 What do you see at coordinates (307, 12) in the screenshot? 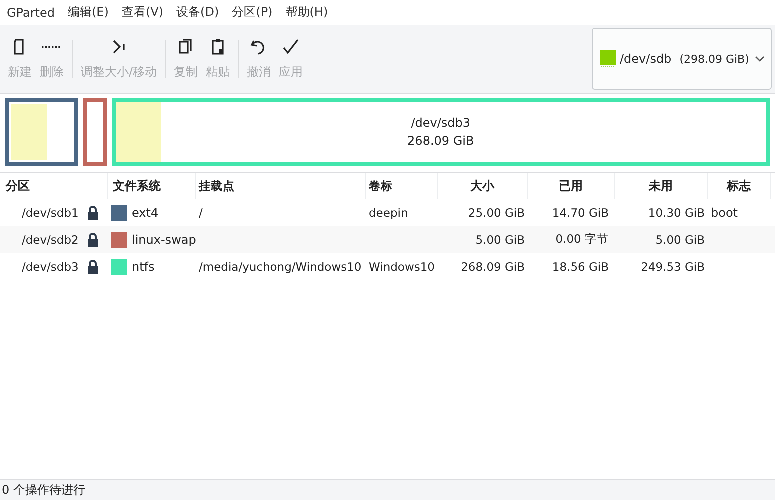
I see `menu-item: 帮助(H)` at bounding box center [307, 12].